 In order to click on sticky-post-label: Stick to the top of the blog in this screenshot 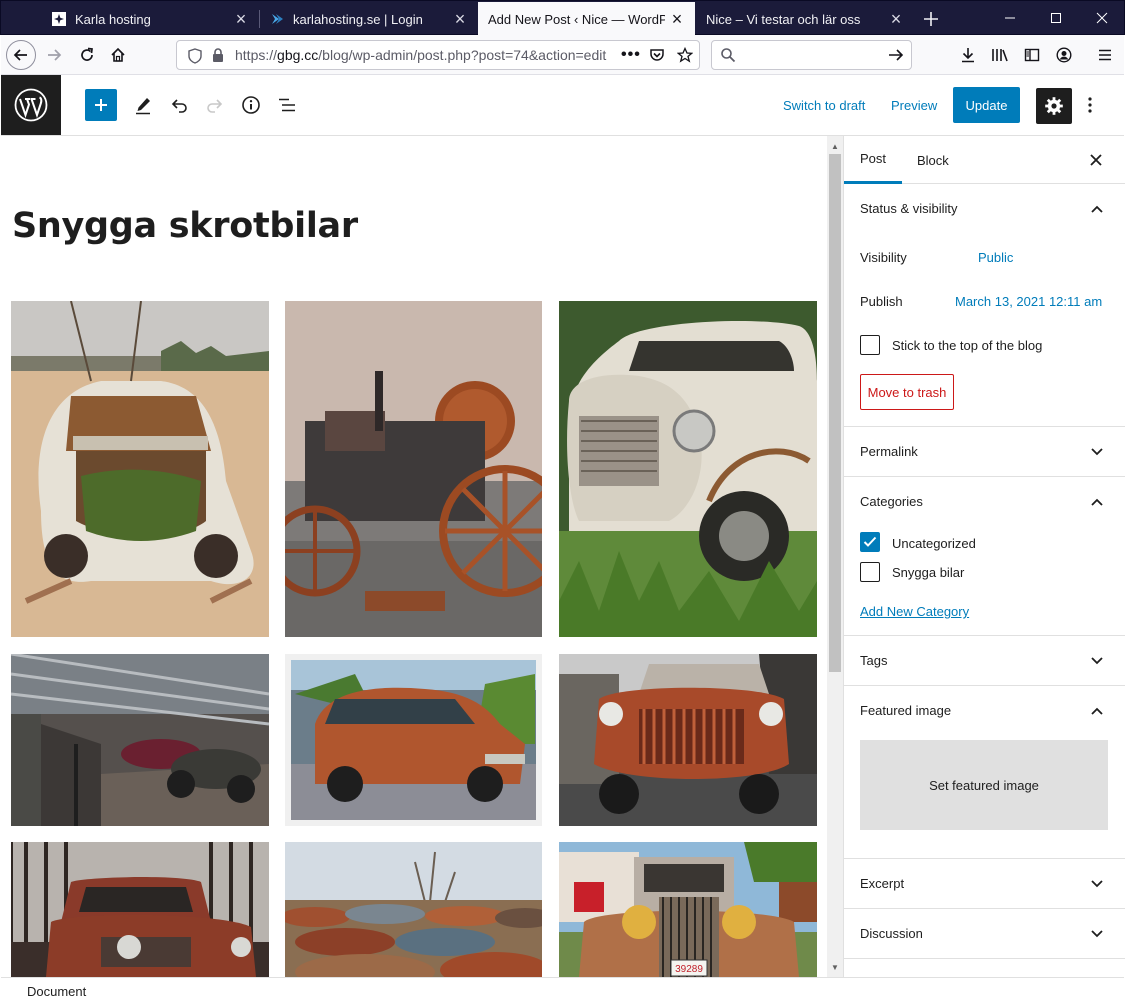, I will do `click(967, 345)`.